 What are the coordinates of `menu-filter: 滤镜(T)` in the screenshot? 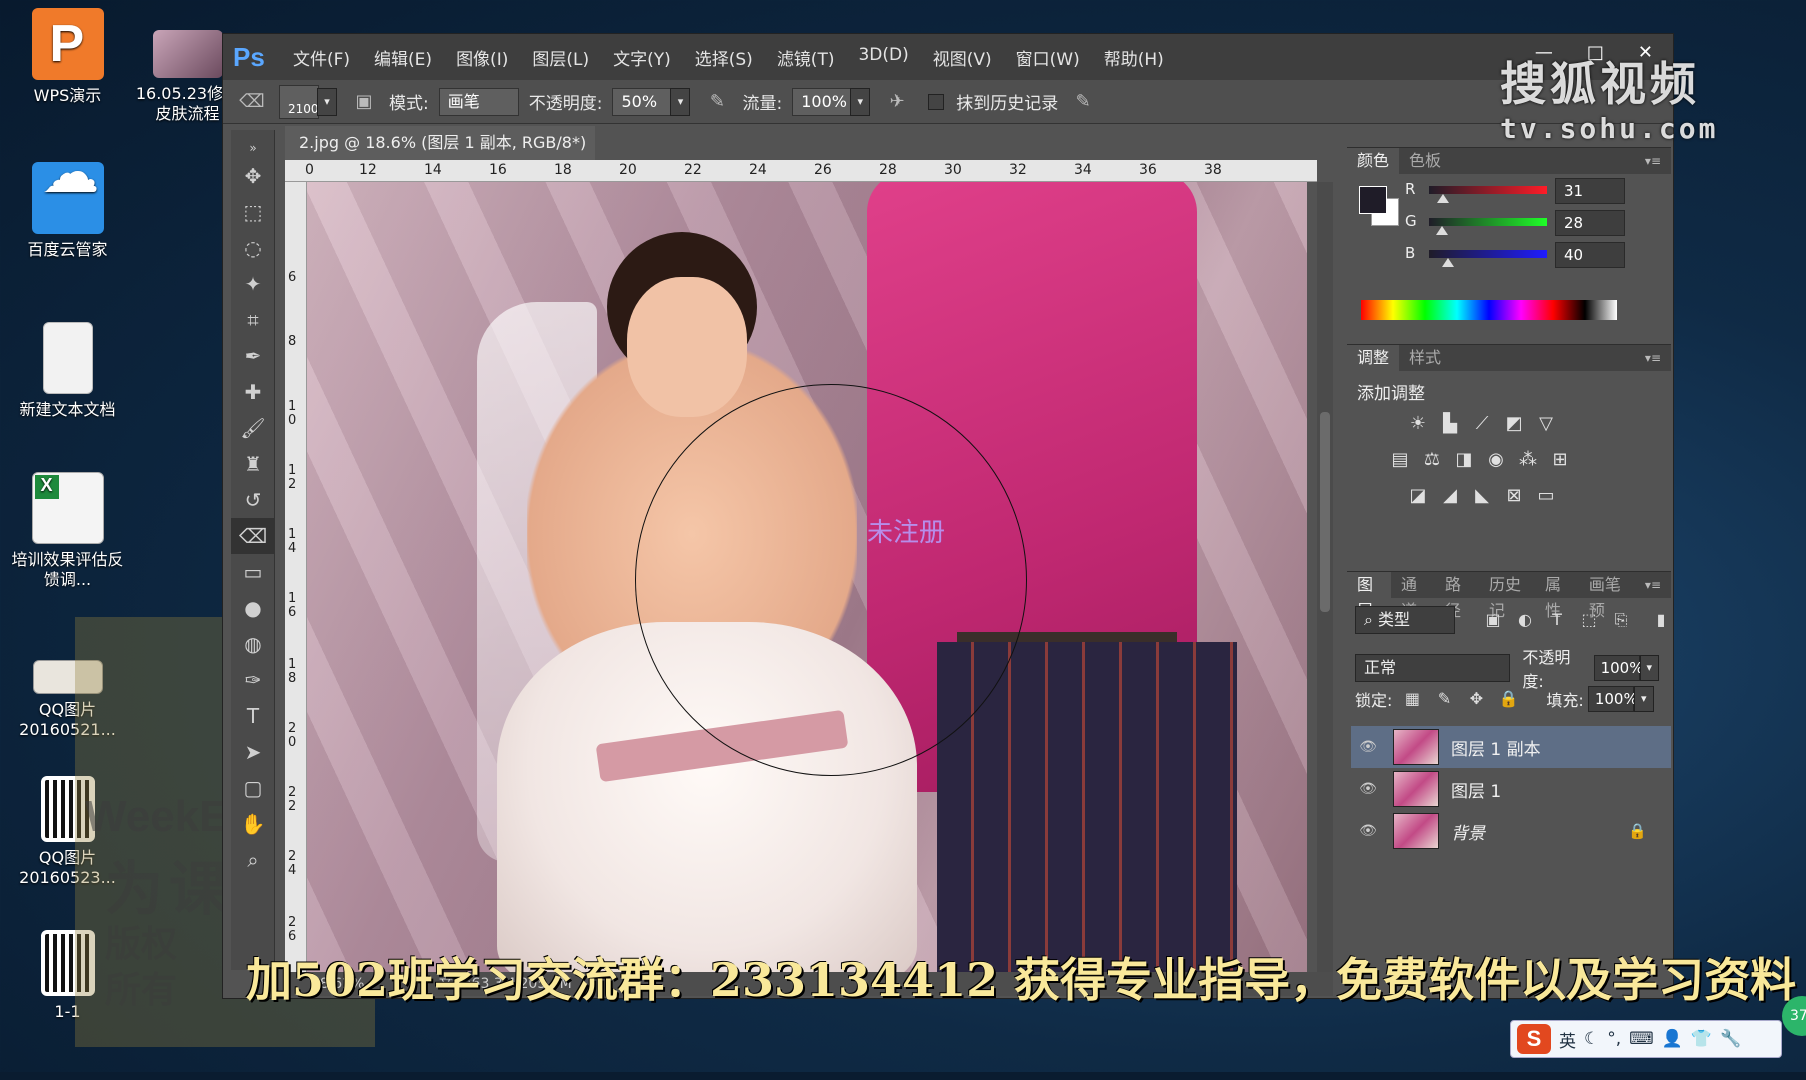 It's located at (806, 57).